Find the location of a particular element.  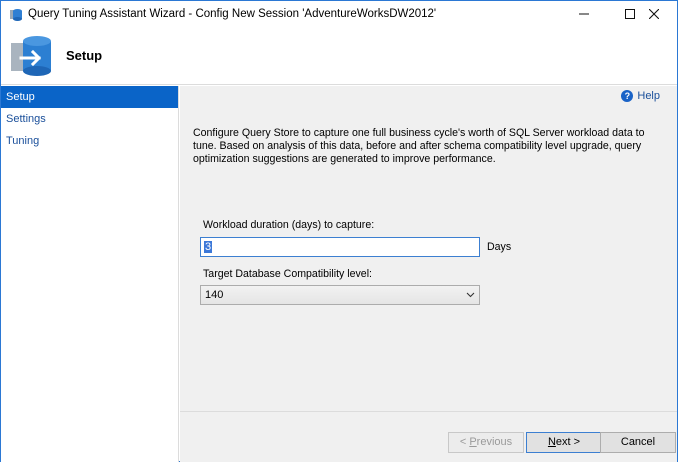

header-banner: Setup is located at coordinates (339, 56).